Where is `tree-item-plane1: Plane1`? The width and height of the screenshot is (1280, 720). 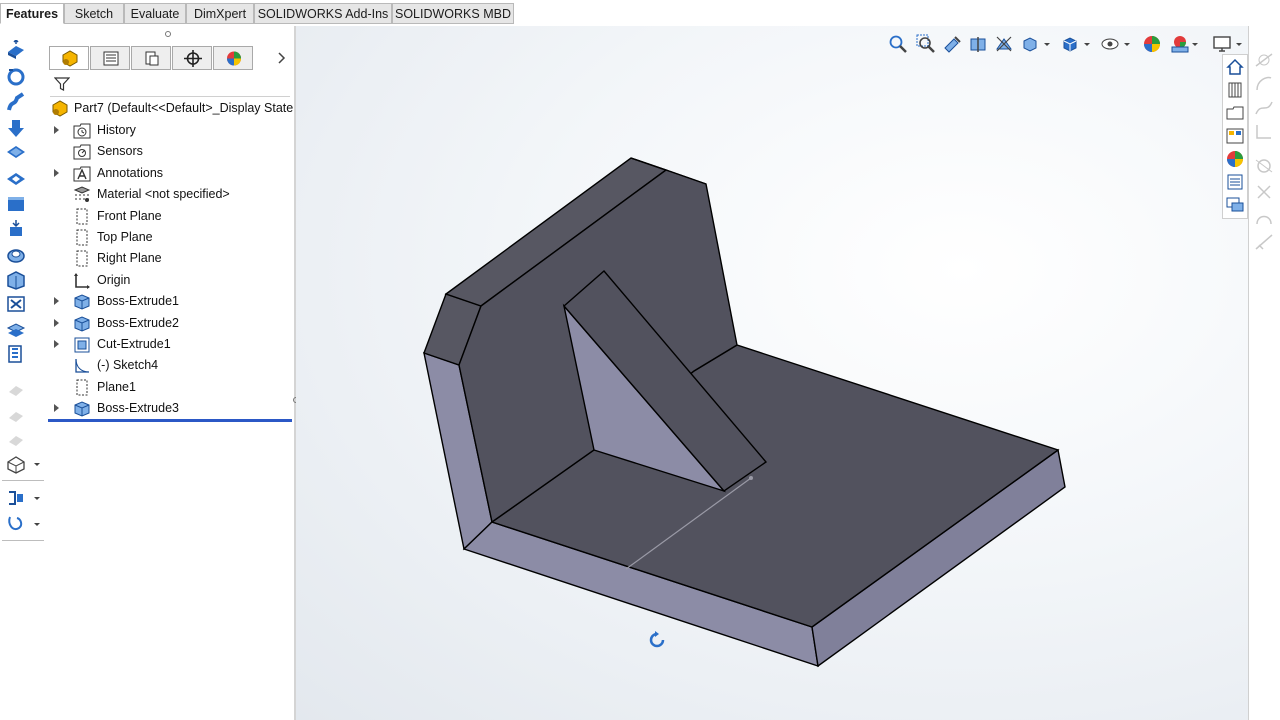 tree-item-plane1: Plane1 is located at coordinates (170, 387).